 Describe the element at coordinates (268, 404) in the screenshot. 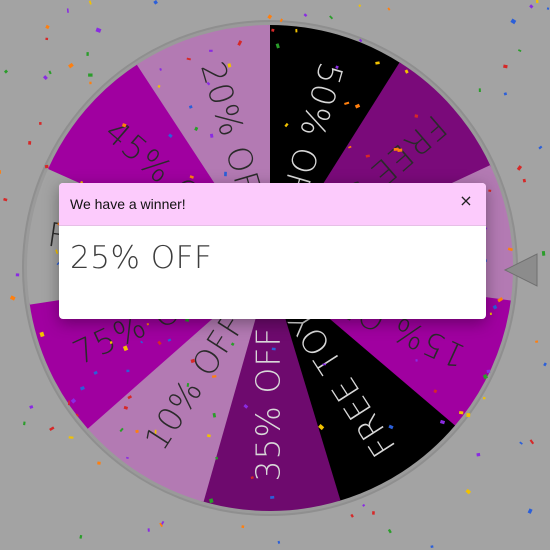

I see `wheel-segment-label: 35% OFF` at that location.